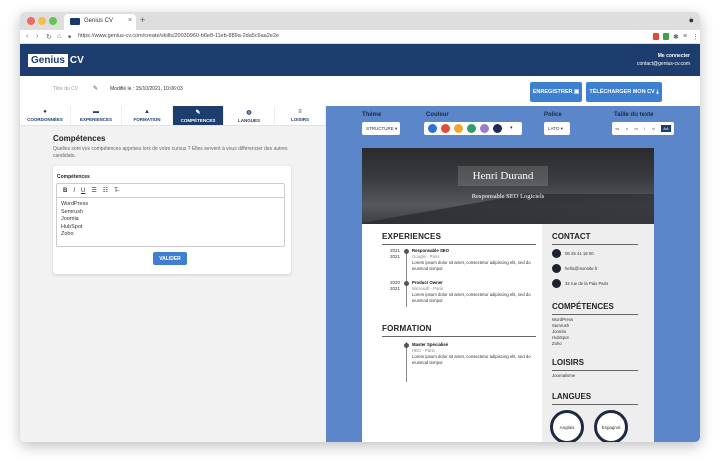 The image size is (720, 468). I want to click on contact-phone: 06 25 41 19 00, so click(579, 253).